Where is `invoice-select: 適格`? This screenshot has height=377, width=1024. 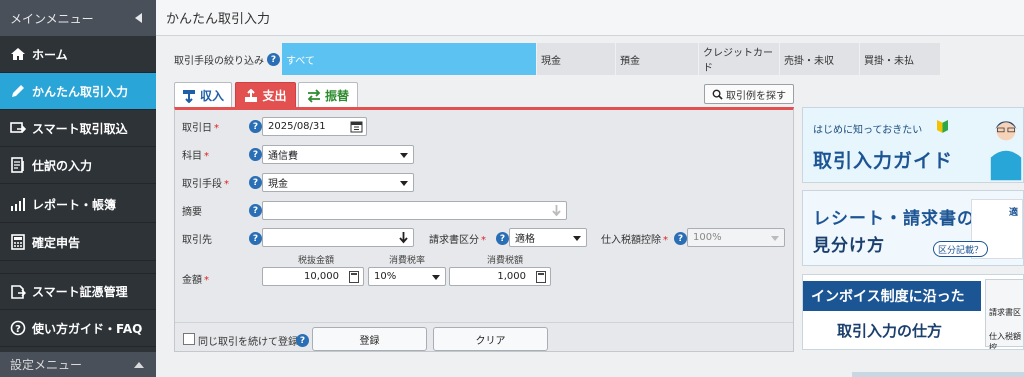
invoice-select: 適格 is located at coordinates (548, 237).